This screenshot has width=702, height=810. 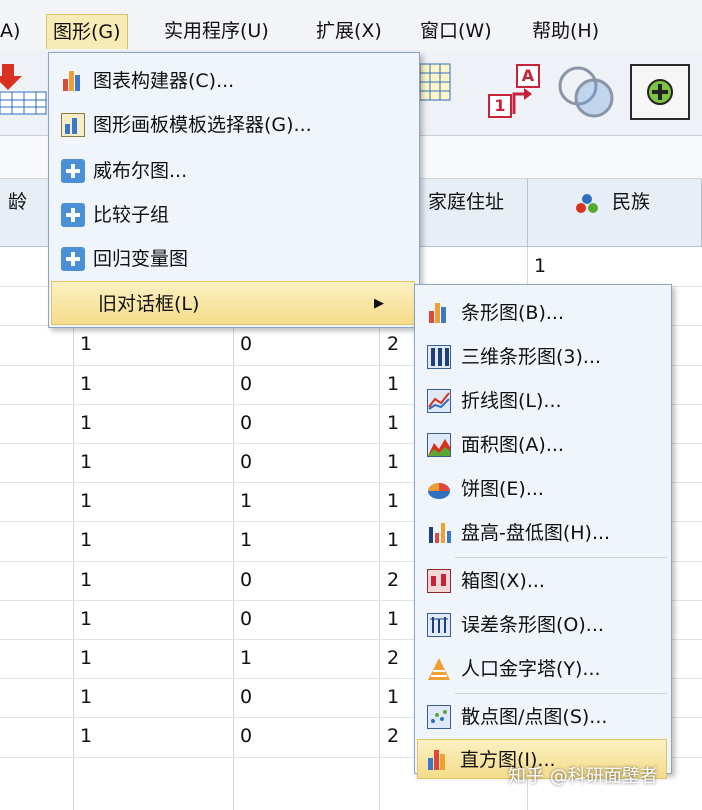 I want to click on menu-item-regression-plots: 回归变量图, so click(x=233, y=259).